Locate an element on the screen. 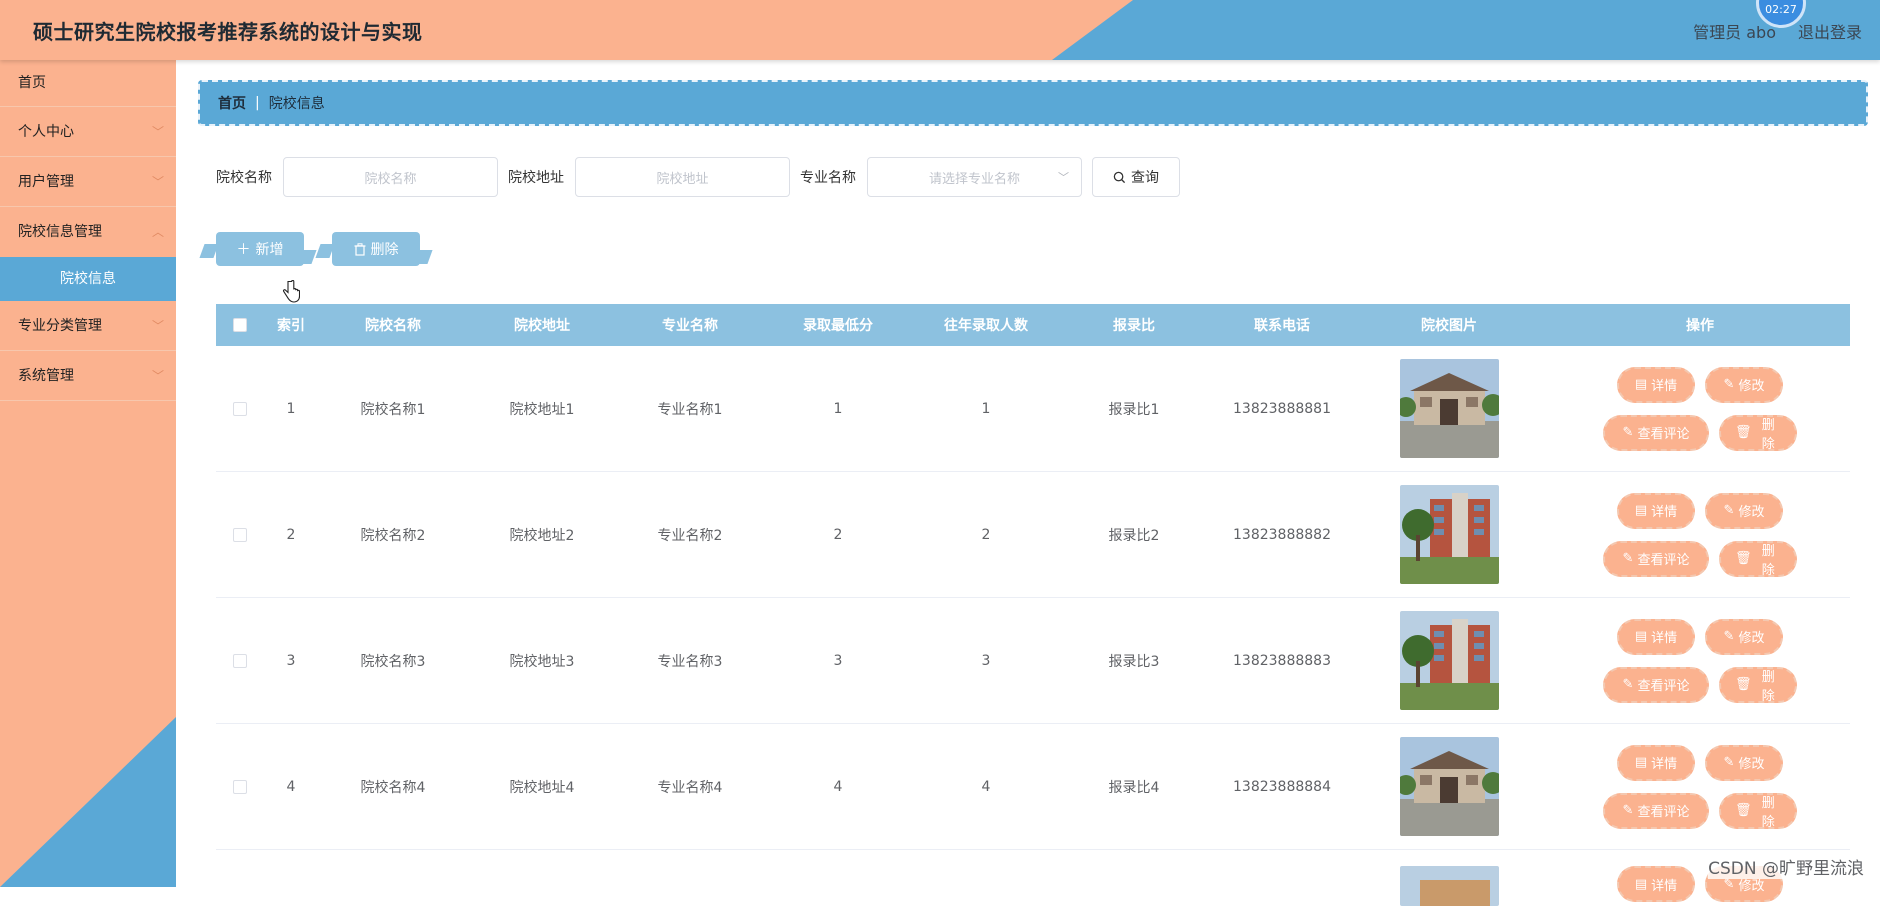 The image size is (1880, 910). select-all-checkbox is located at coordinates (240, 325).